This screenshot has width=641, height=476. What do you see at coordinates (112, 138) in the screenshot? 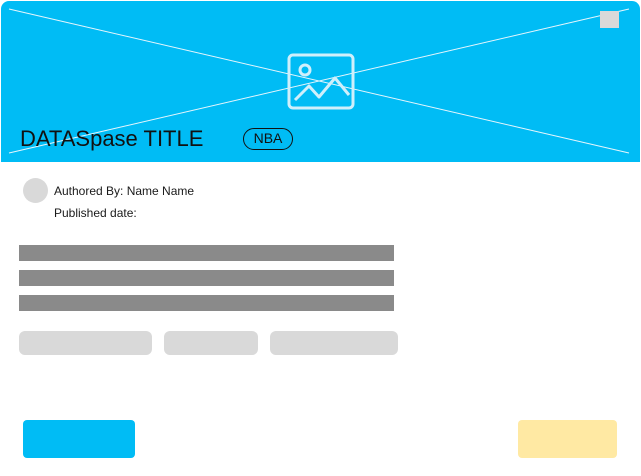
I see `card-title: DATASpase TITLE` at bounding box center [112, 138].